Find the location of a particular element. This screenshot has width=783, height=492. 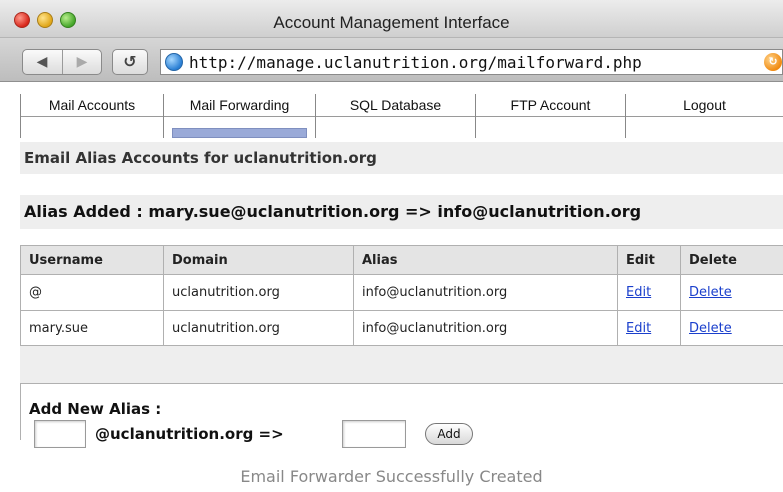

table-header-row: Username Domain Alias Edit Delete is located at coordinates (401, 260).